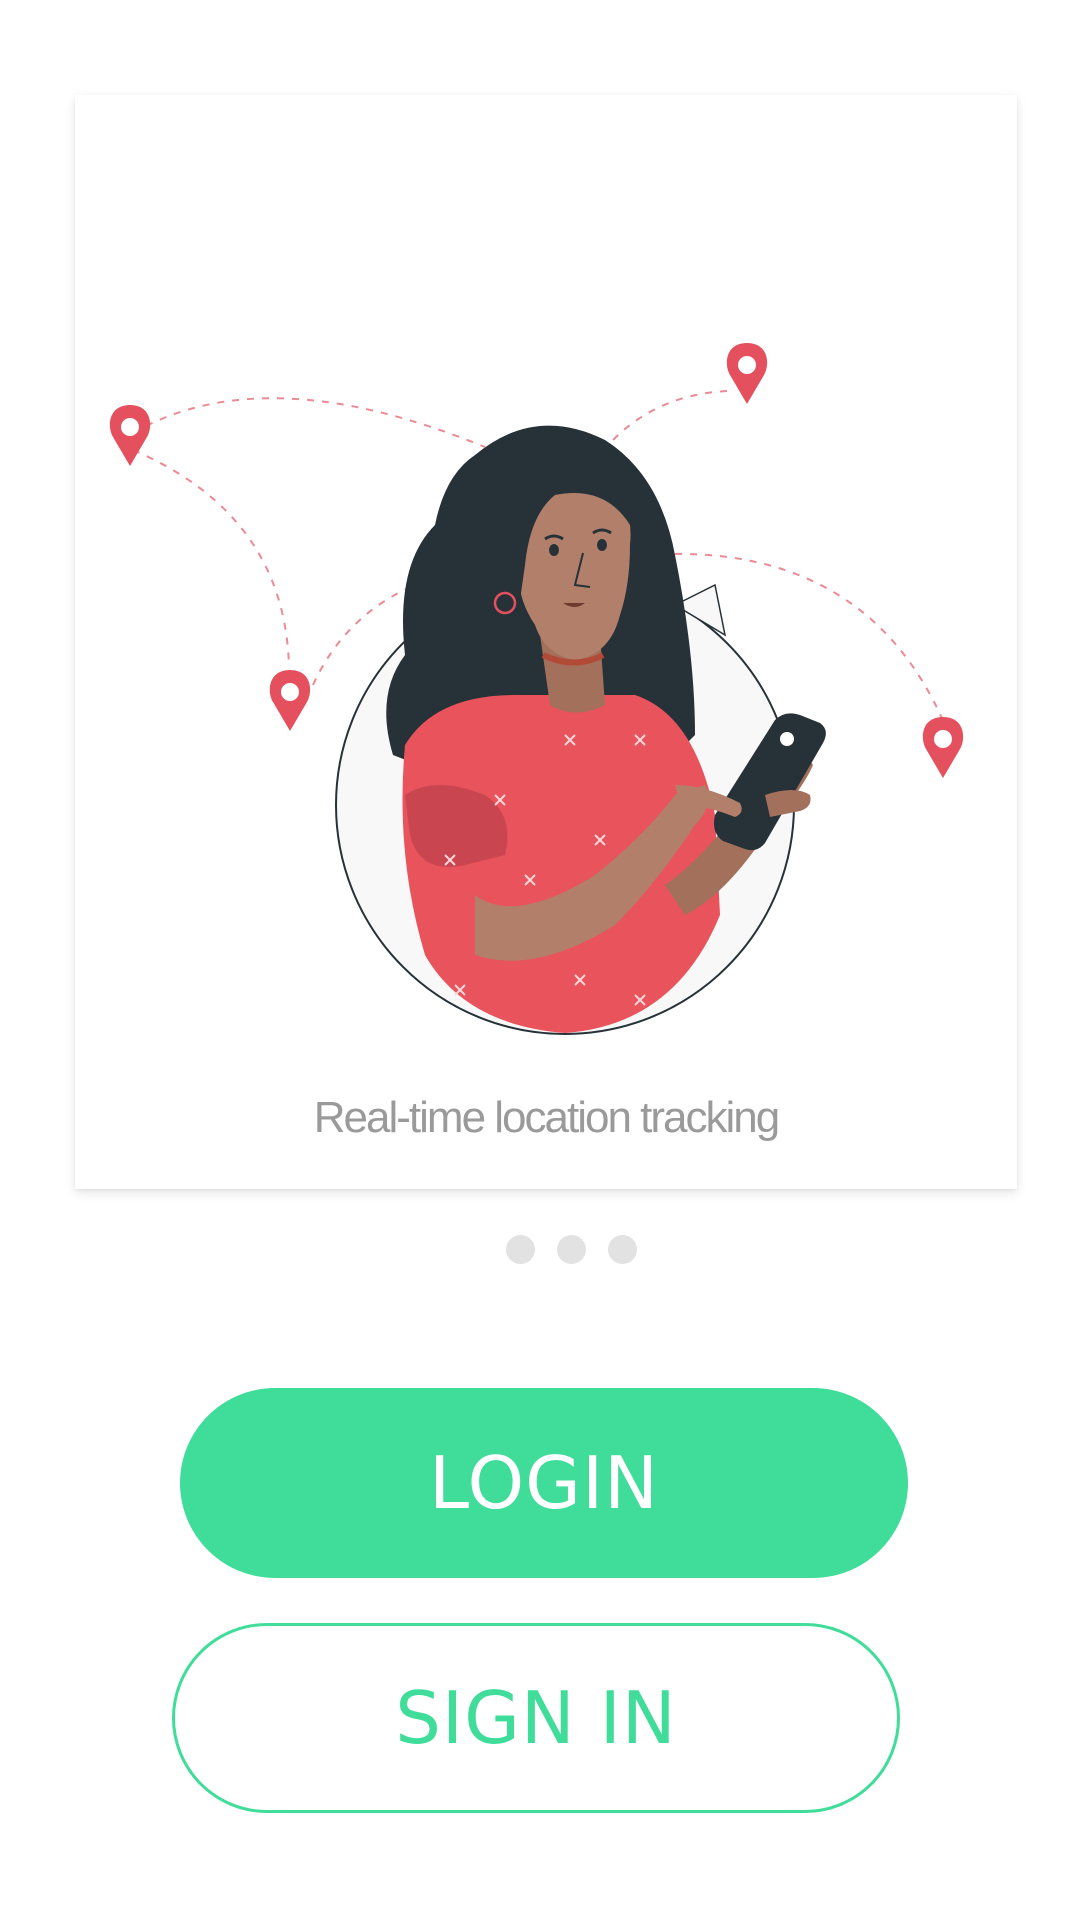  Describe the element at coordinates (536, 1718) in the screenshot. I see `sign-in-button: SIGN IN` at that location.